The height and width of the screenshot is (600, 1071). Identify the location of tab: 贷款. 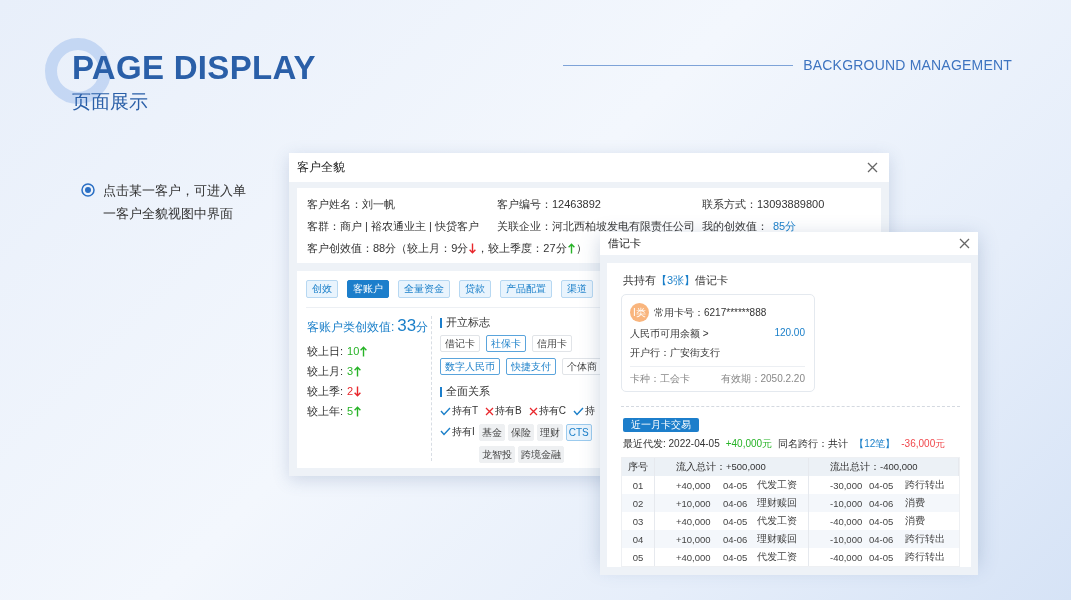
(475, 289).